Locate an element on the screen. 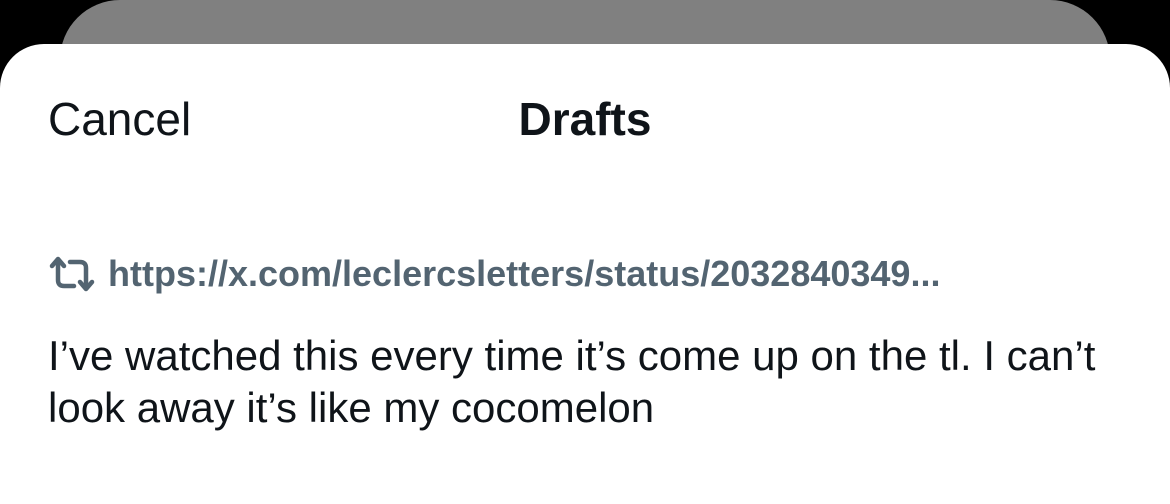  repost-icon is located at coordinates (72, 274).